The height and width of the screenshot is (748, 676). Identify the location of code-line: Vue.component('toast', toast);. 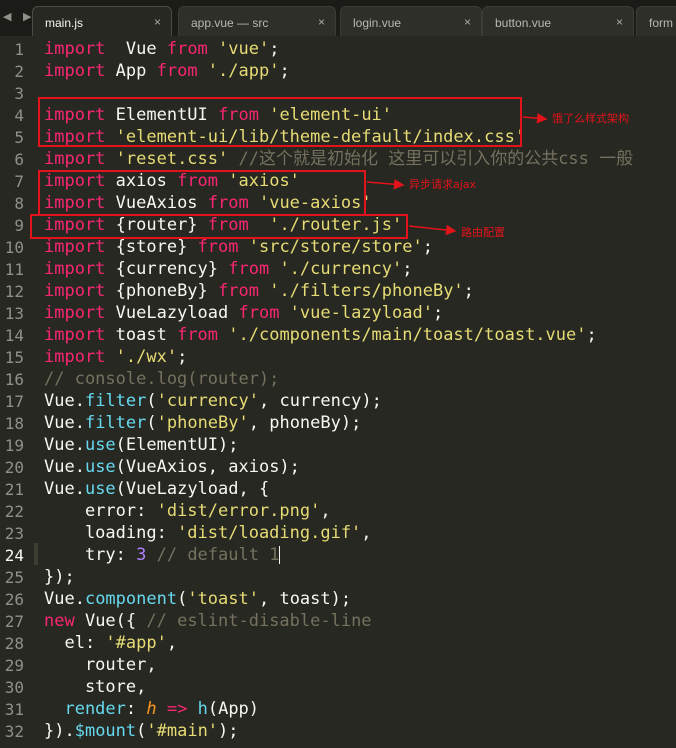
(197, 599).